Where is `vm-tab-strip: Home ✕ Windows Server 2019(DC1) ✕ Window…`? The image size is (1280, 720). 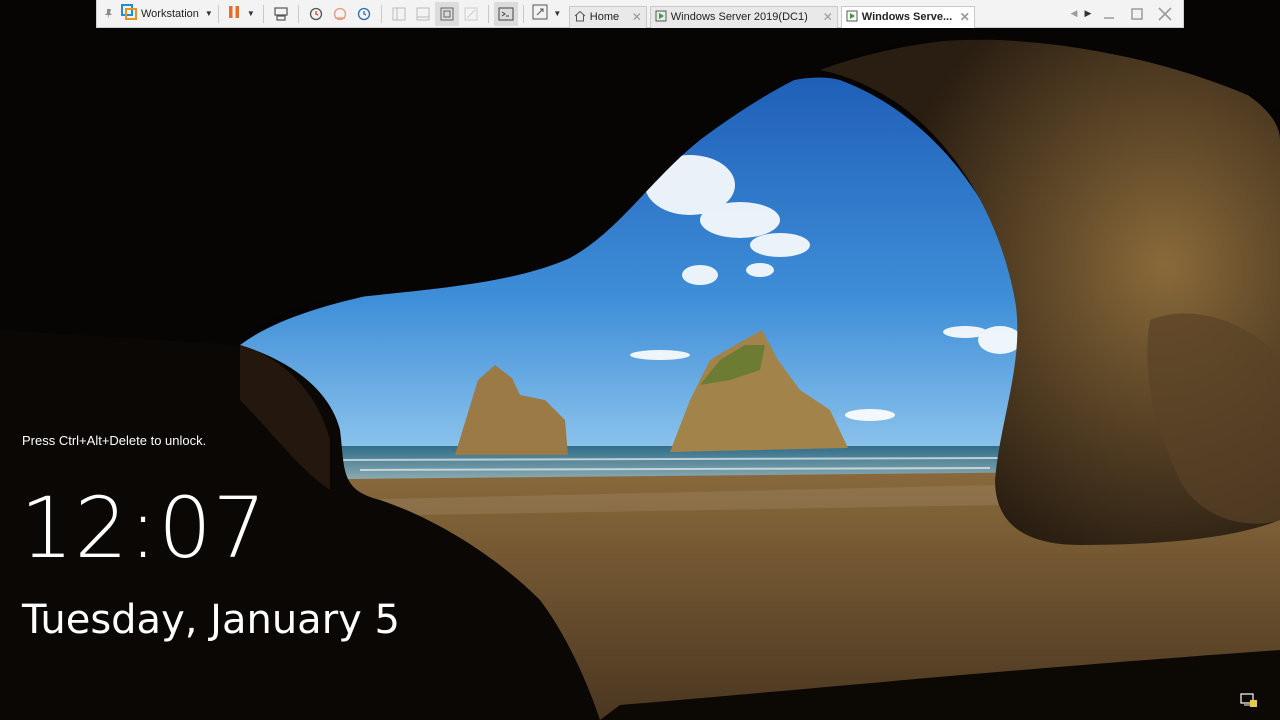
vm-tab-strip: Home ✕ Windows Server 2019(DC1) ✕ Window… is located at coordinates (773, 14).